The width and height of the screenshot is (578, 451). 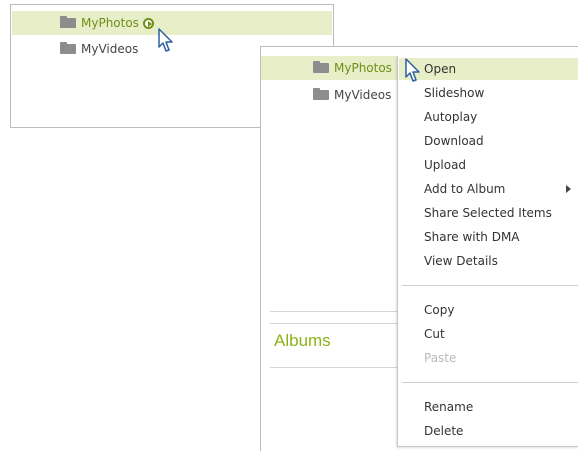 I want to click on menu-item-label: Upload, so click(x=445, y=165).